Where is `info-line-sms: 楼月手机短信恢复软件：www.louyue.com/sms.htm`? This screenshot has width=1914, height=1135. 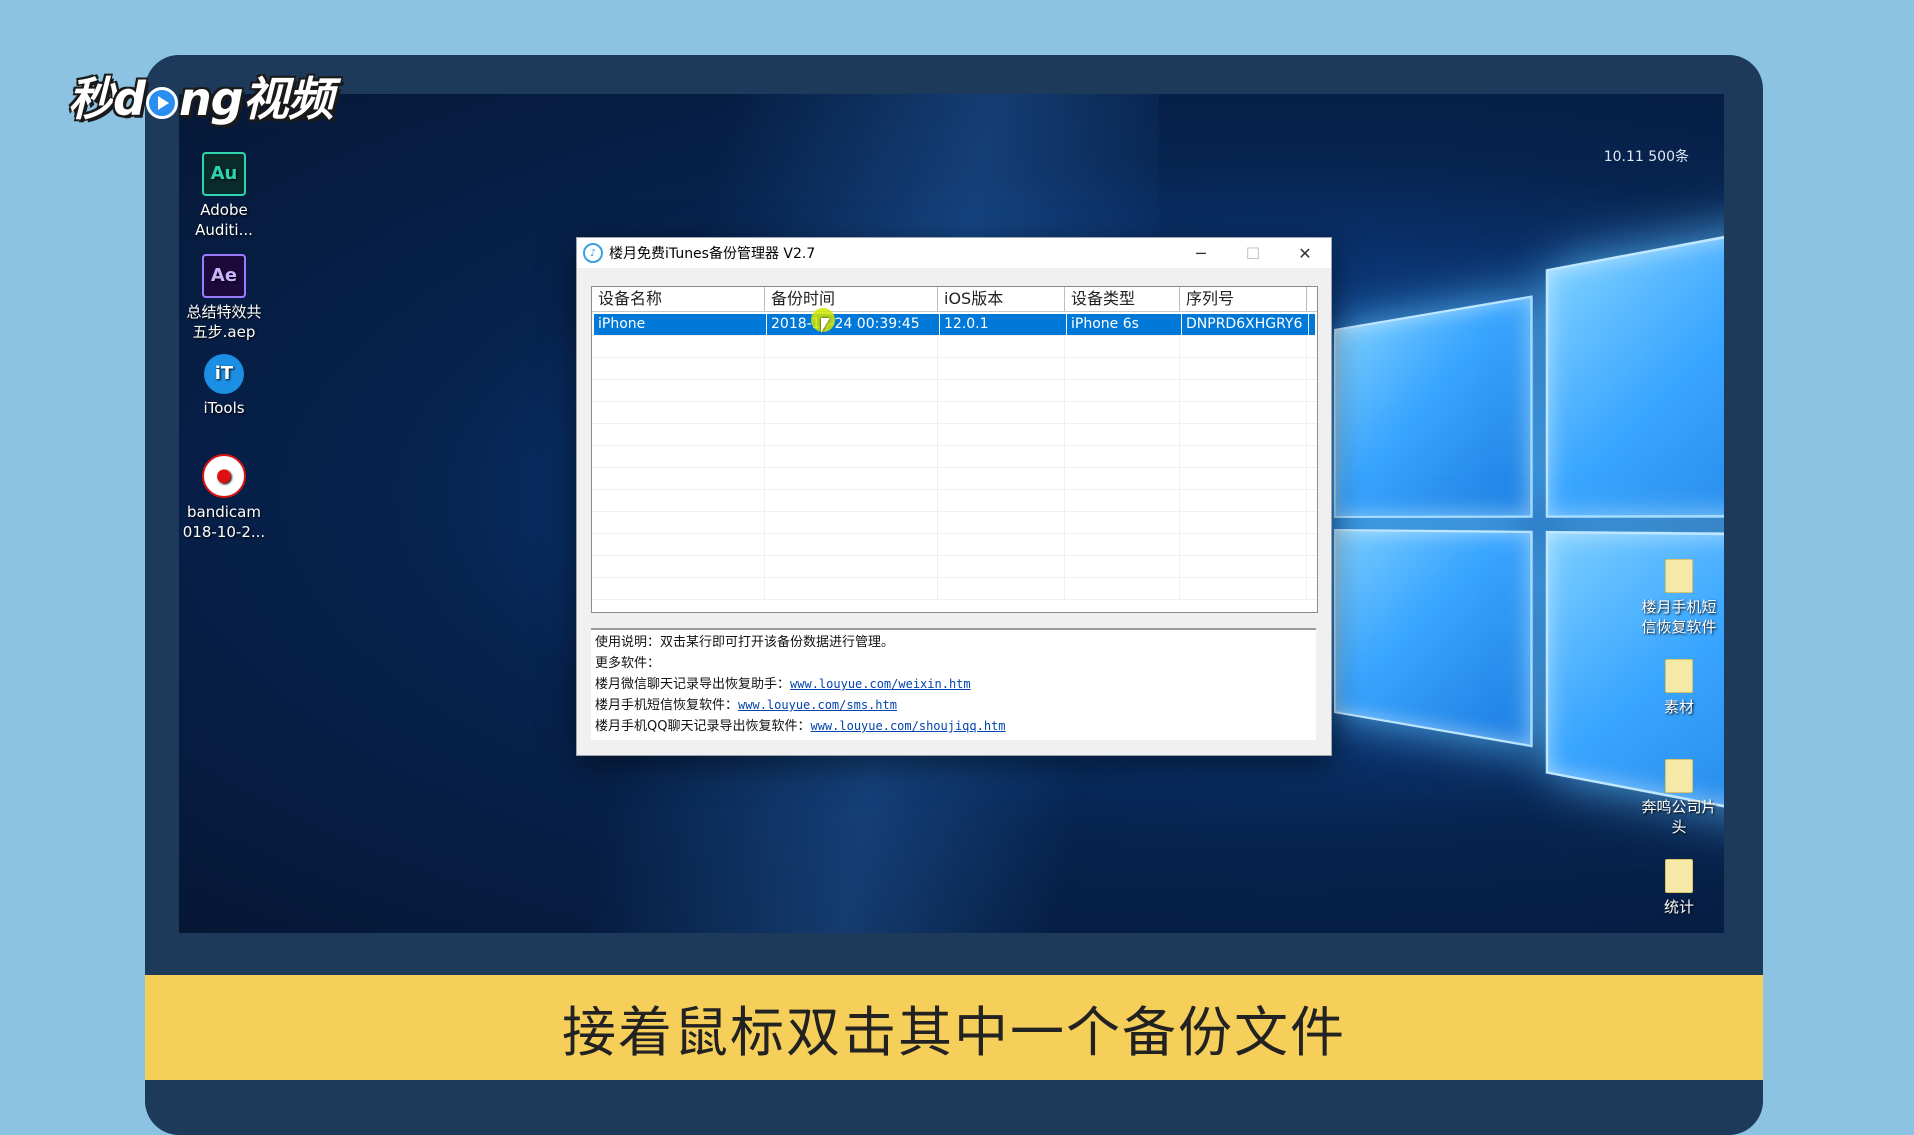 info-line-sms: 楼月手机短信恢复软件：www.louyue.com/sms.htm is located at coordinates (746, 705).